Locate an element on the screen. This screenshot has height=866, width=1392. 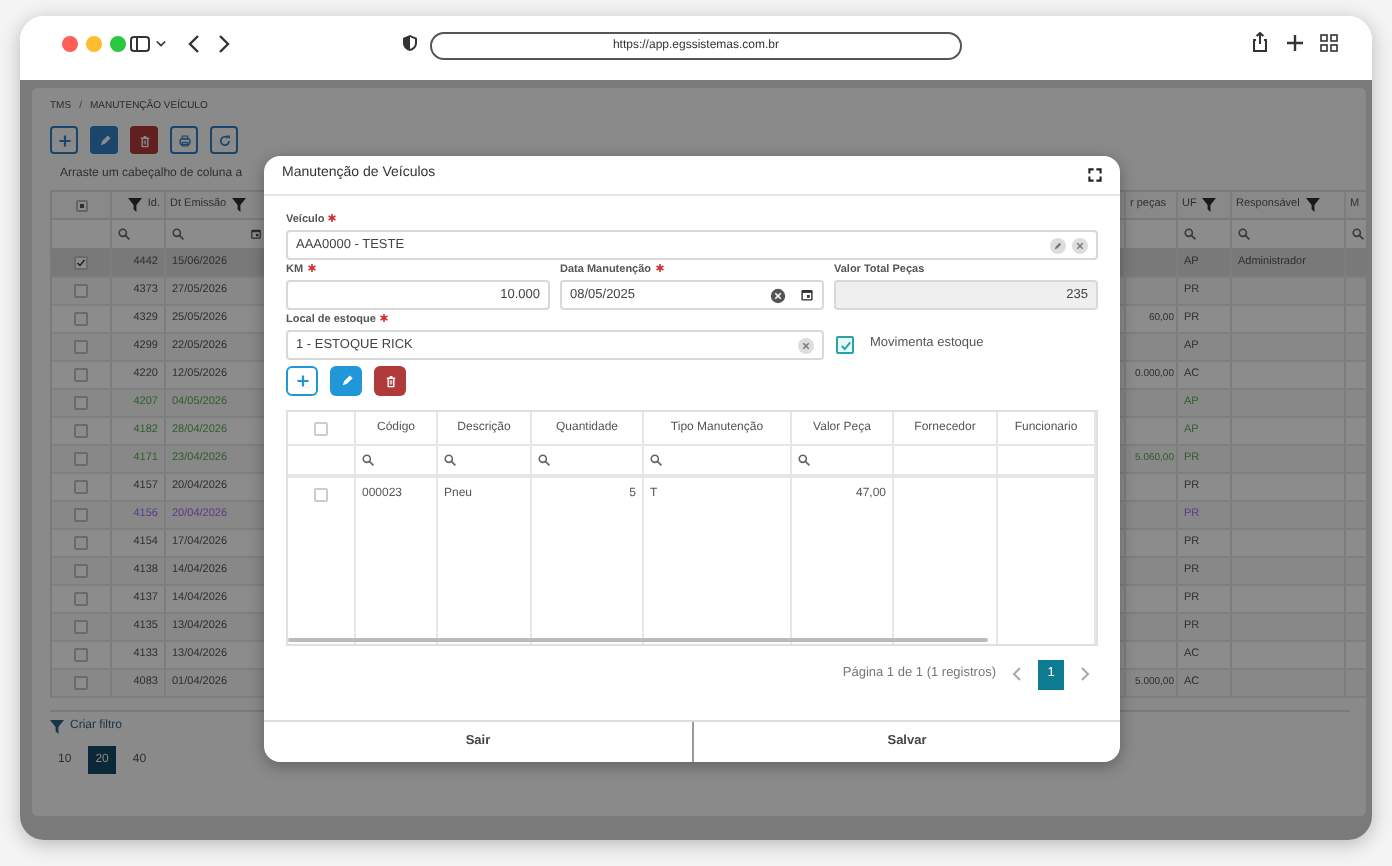
close-window-button is located at coordinates (70, 44).